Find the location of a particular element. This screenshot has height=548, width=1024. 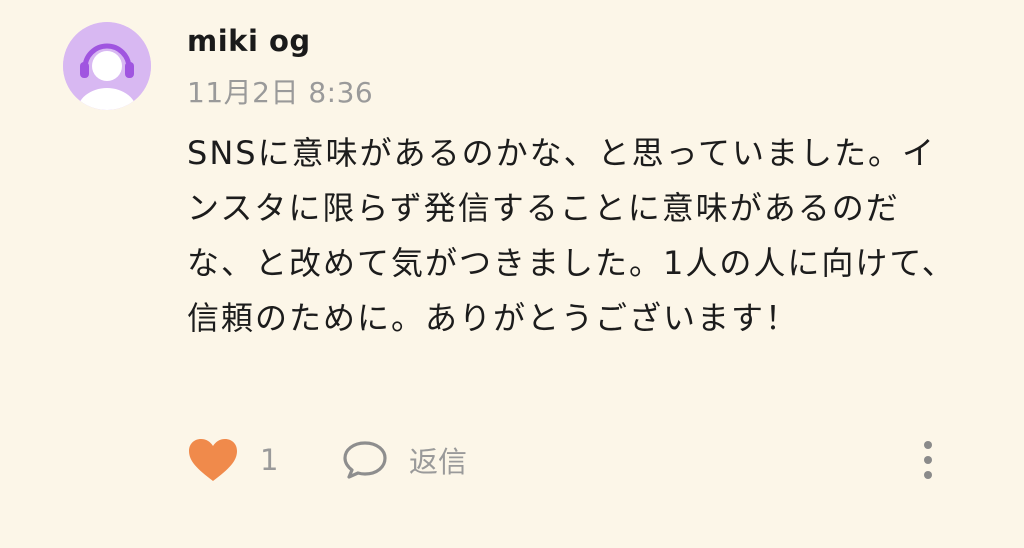

comment-actions: 1 返信 is located at coordinates (567, 460).